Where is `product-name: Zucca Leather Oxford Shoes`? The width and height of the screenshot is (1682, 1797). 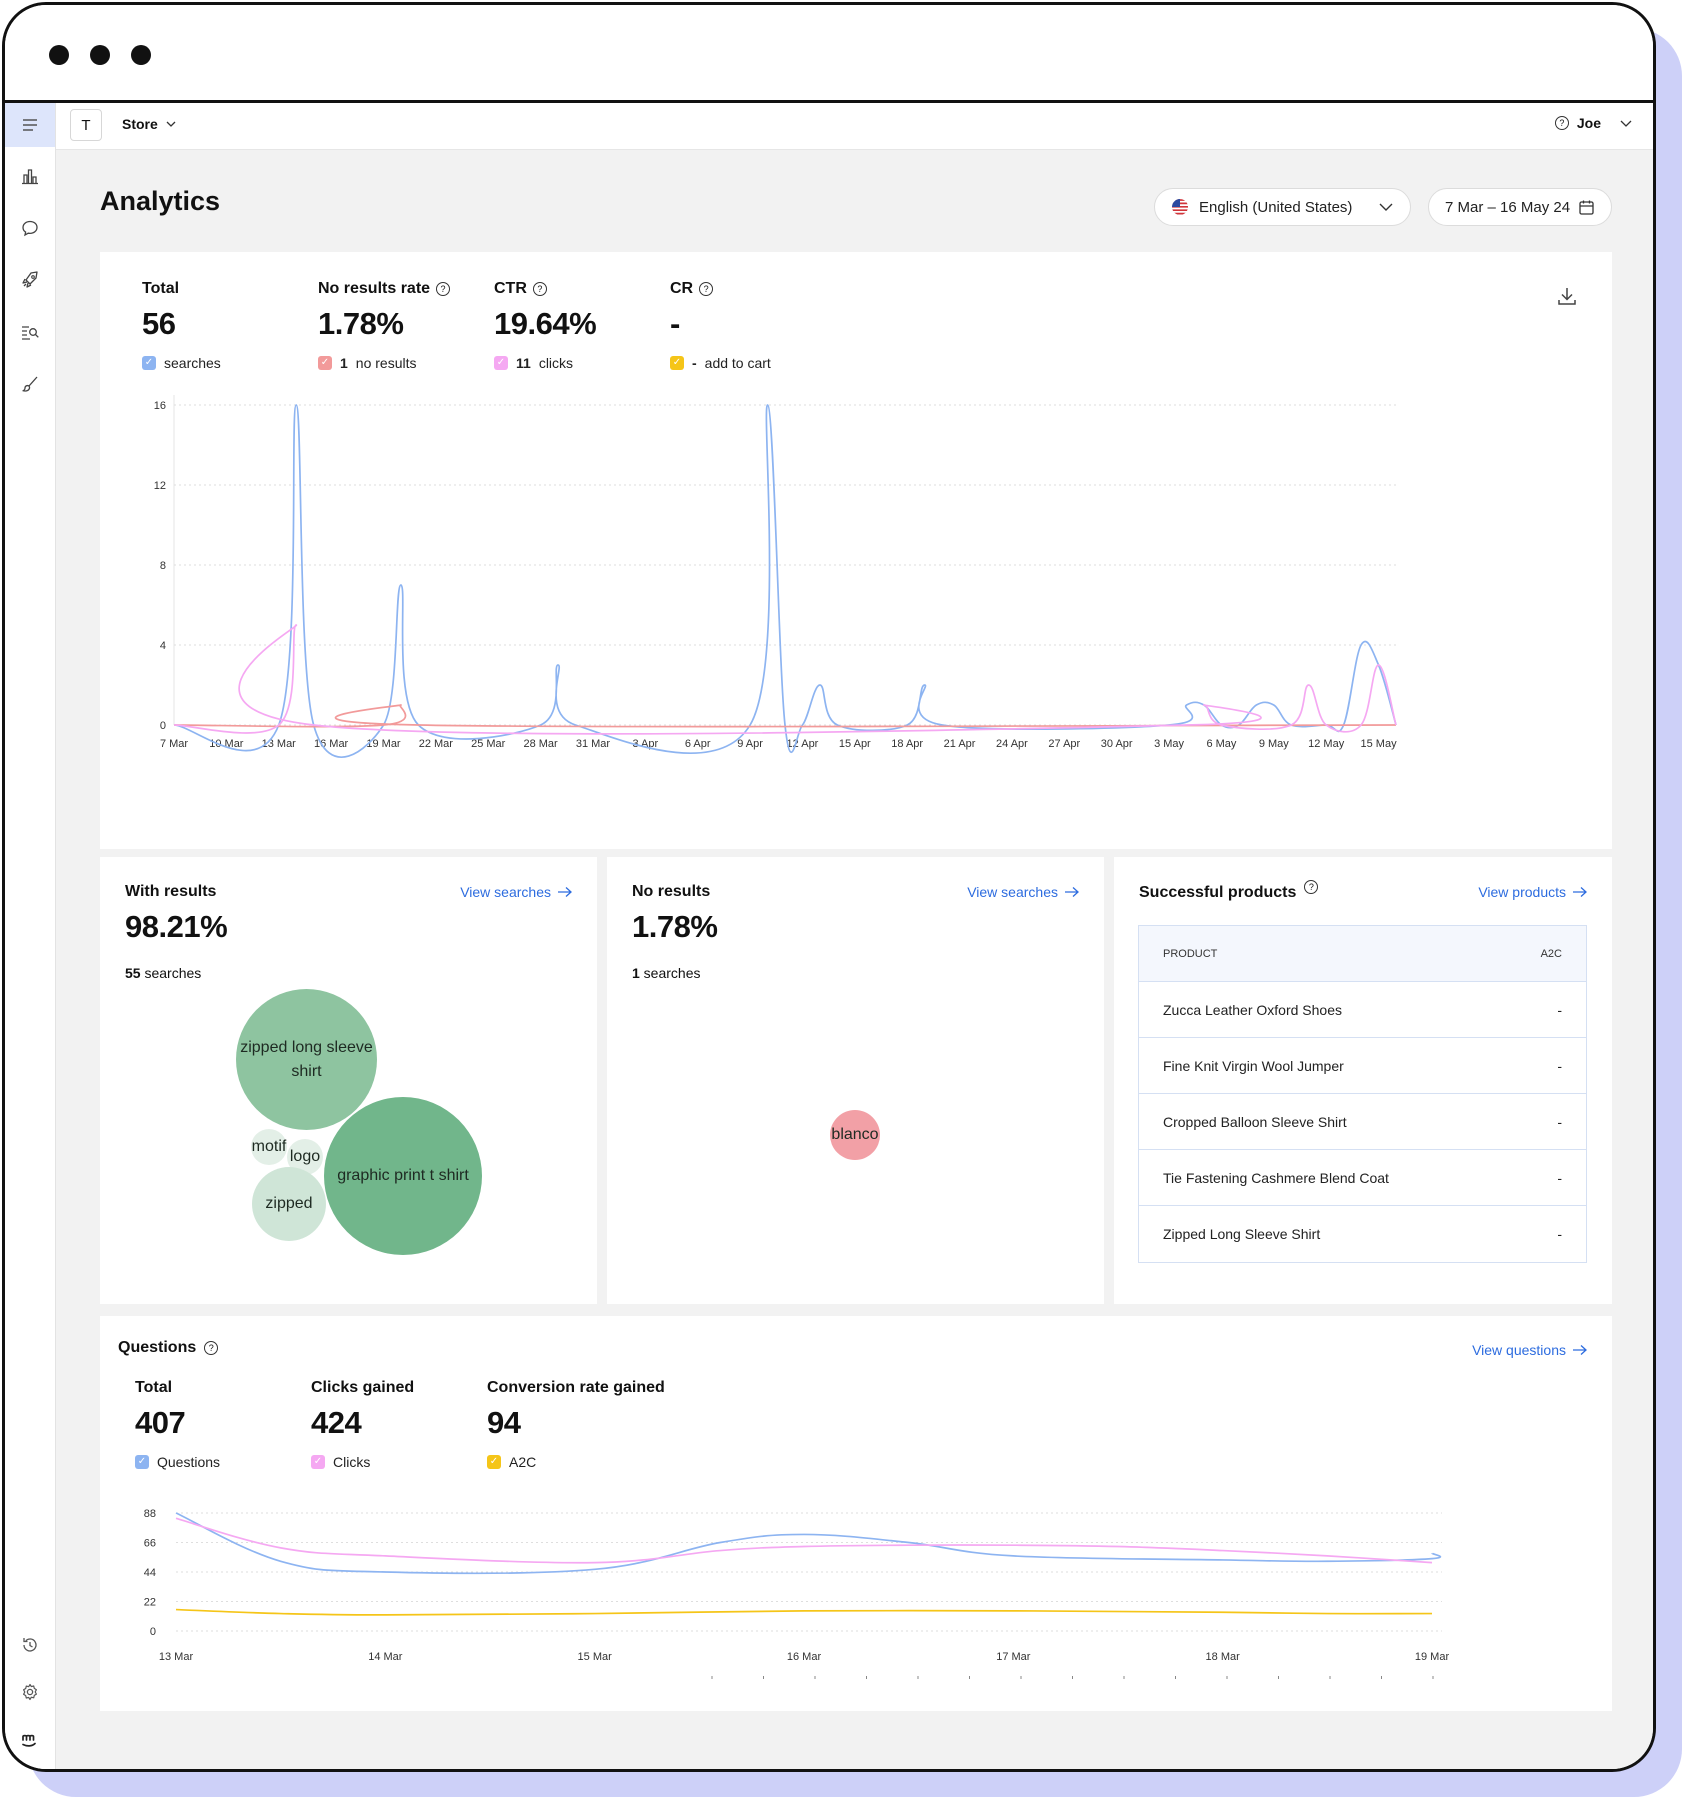 product-name: Zucca Leather Oxford Shoes is located at coordinates (1252, 1009).